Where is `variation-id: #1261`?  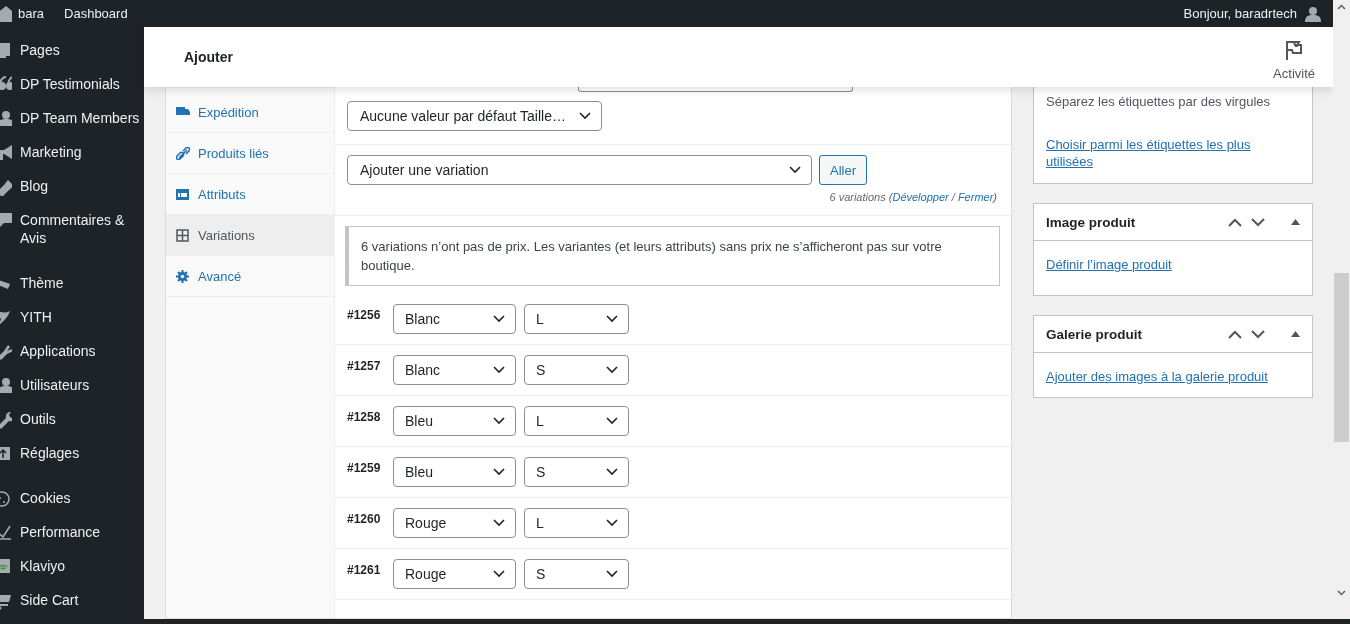
variation-id: #1261 is located at coordinates (364, 570).